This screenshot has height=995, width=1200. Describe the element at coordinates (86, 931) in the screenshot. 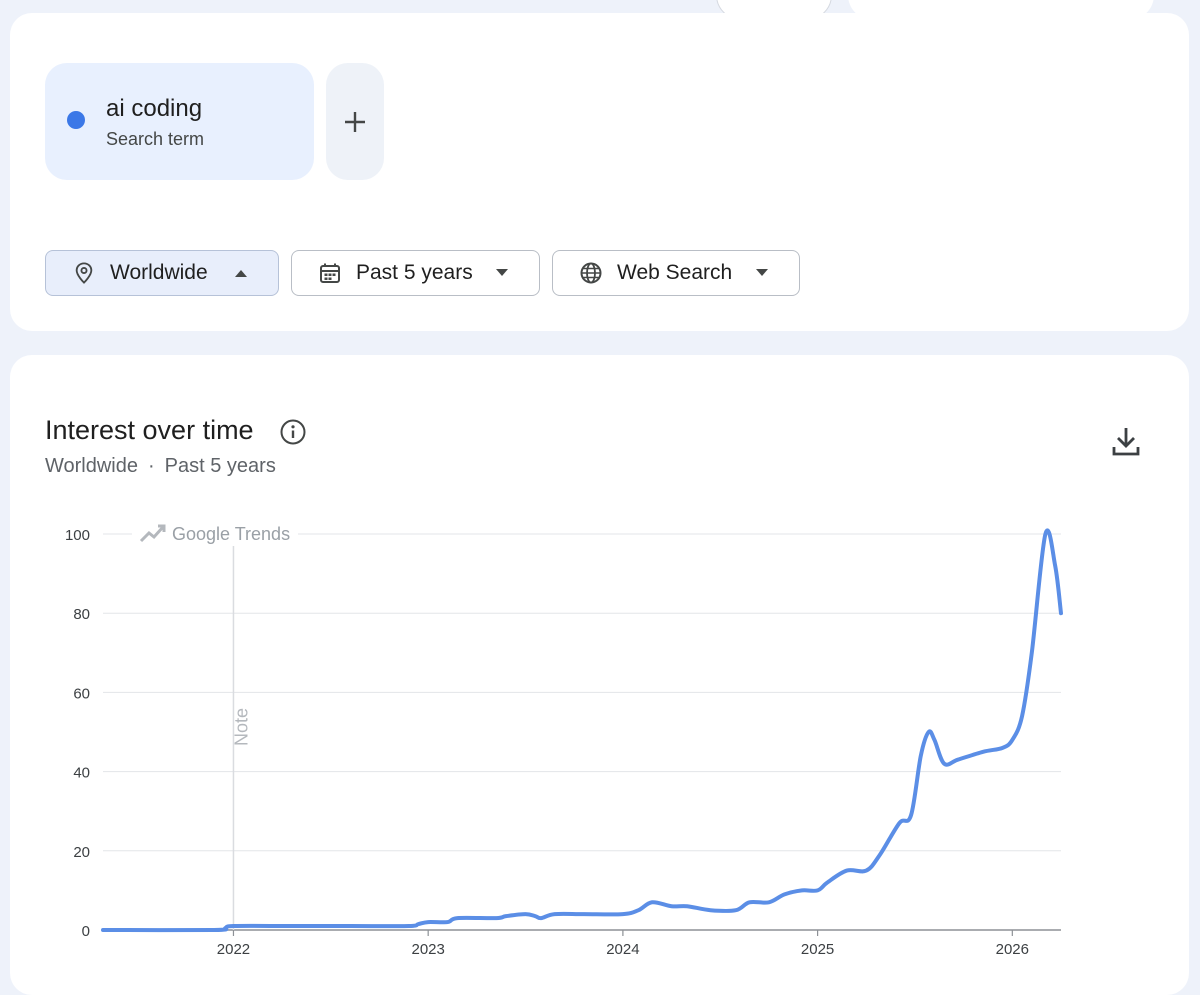

I see `y-tick-label: 0` at that location.